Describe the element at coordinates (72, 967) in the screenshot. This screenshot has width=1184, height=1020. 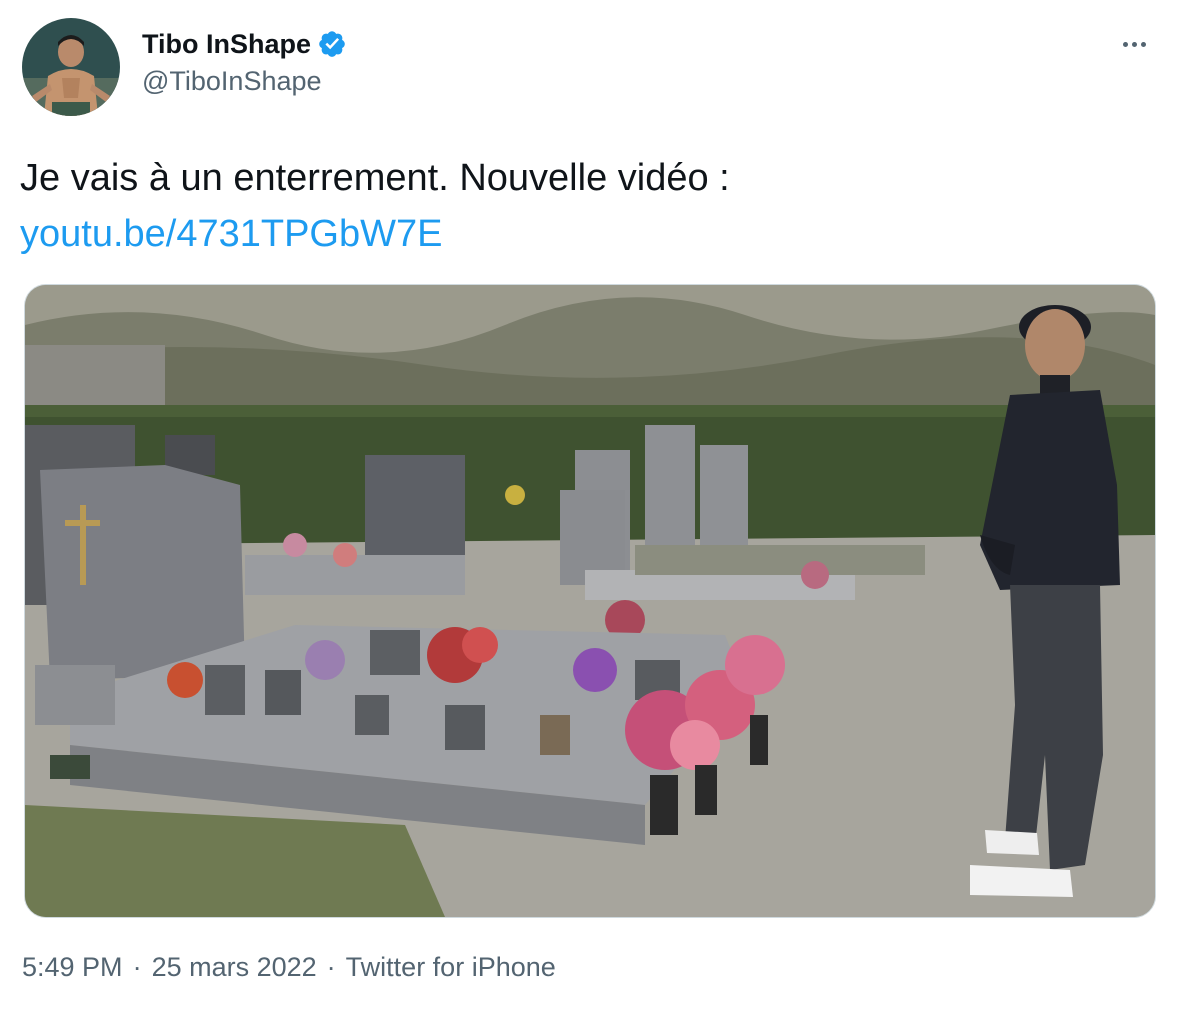
I see `tweet-time: 5:49 PM` at that location.